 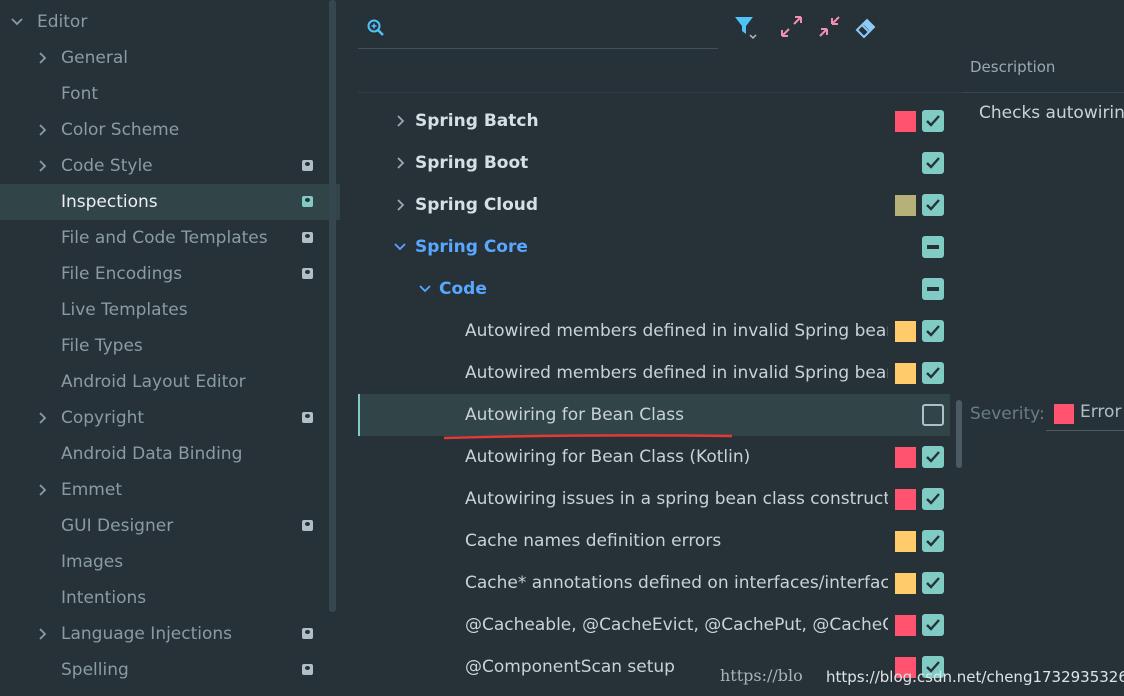 I want to click on sidebar-item-file-and-code-templates: File and Code Templates, so click(x=170, y=238).